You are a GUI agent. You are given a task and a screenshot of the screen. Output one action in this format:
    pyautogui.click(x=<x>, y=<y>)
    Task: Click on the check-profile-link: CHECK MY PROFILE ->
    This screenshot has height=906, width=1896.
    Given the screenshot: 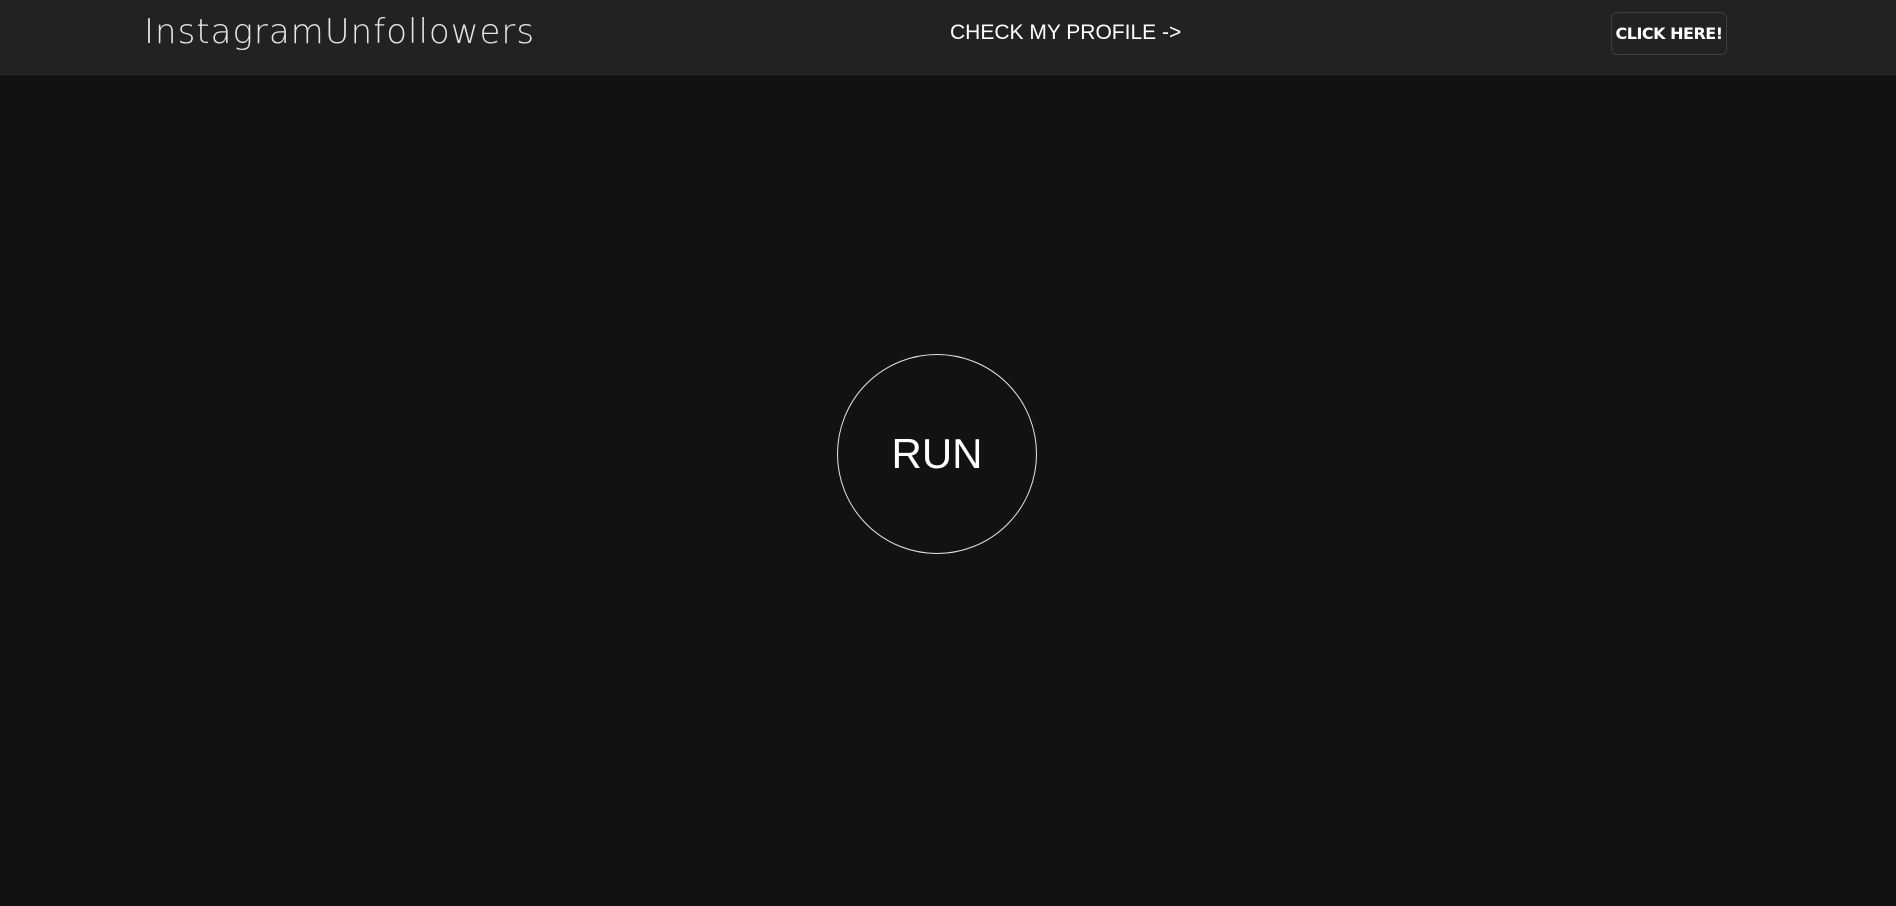 What is the action you would take?
    pyautogui.click(x=1065, y=33)
    